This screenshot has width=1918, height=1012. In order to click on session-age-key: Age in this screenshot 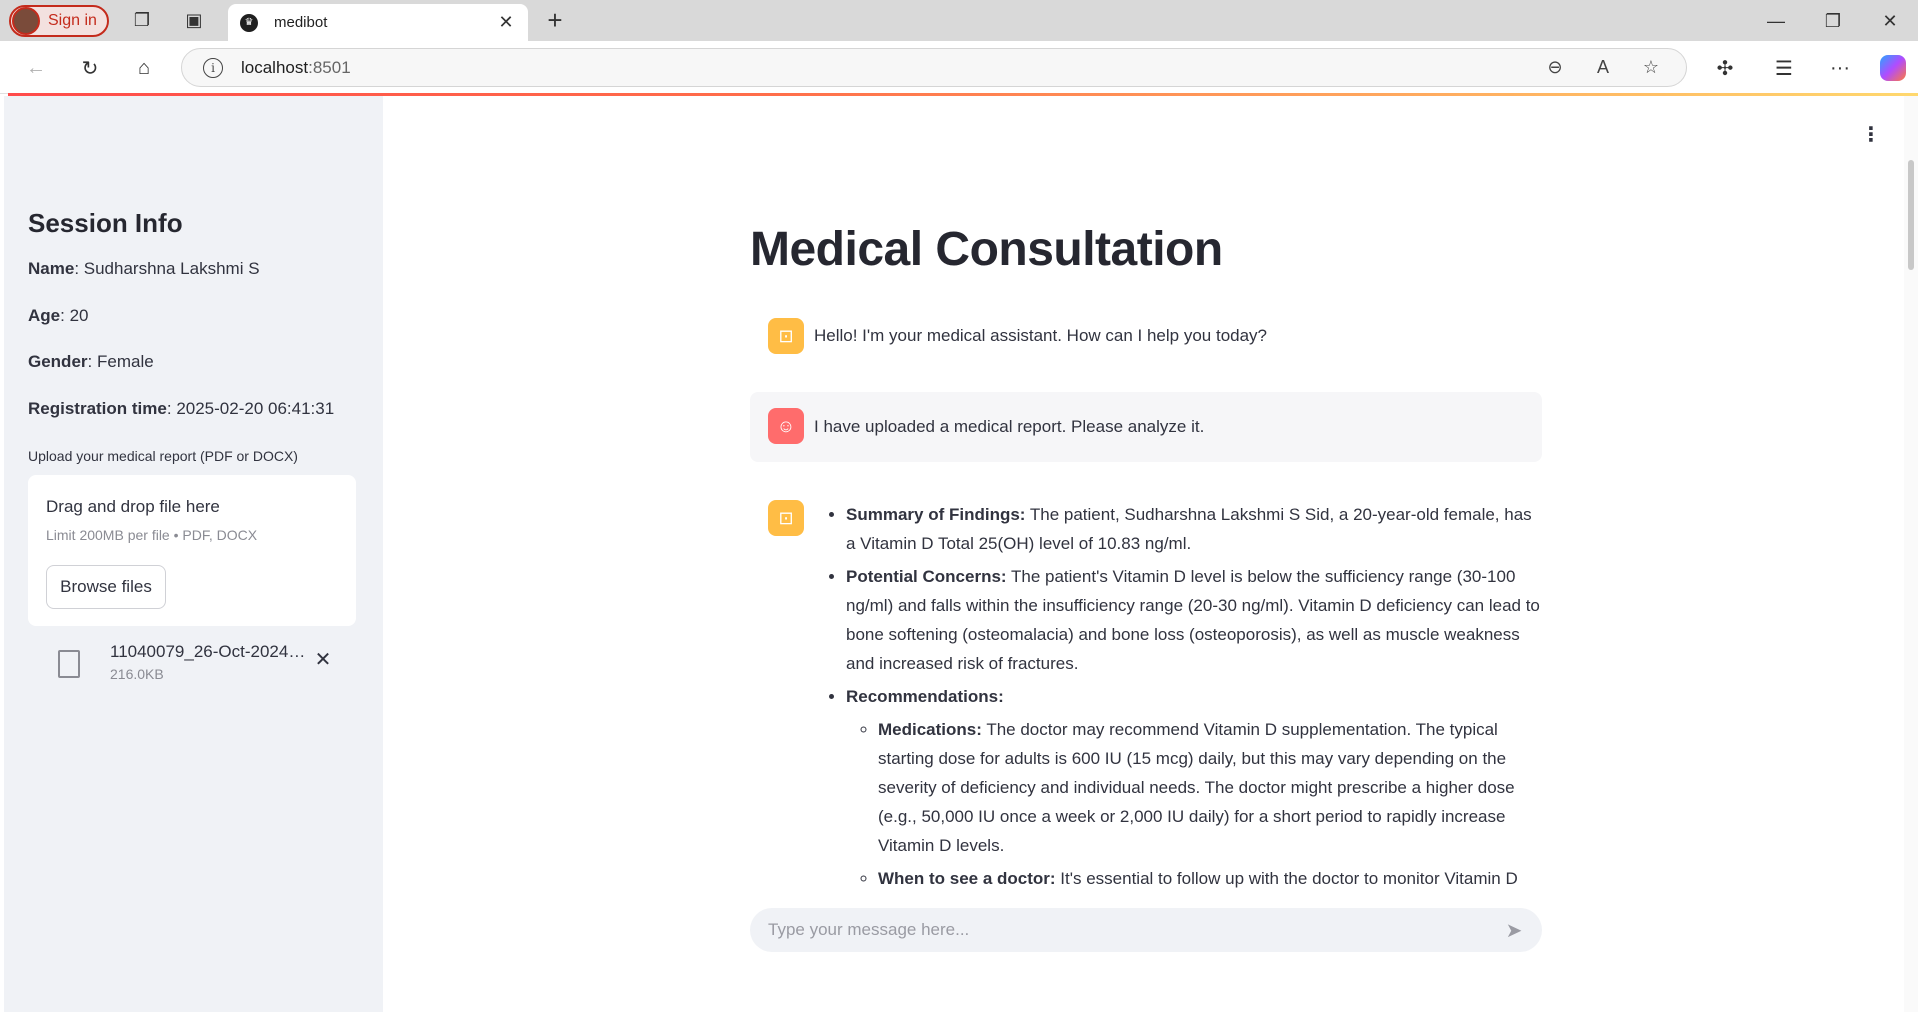, I will do `click(44, 315)`.